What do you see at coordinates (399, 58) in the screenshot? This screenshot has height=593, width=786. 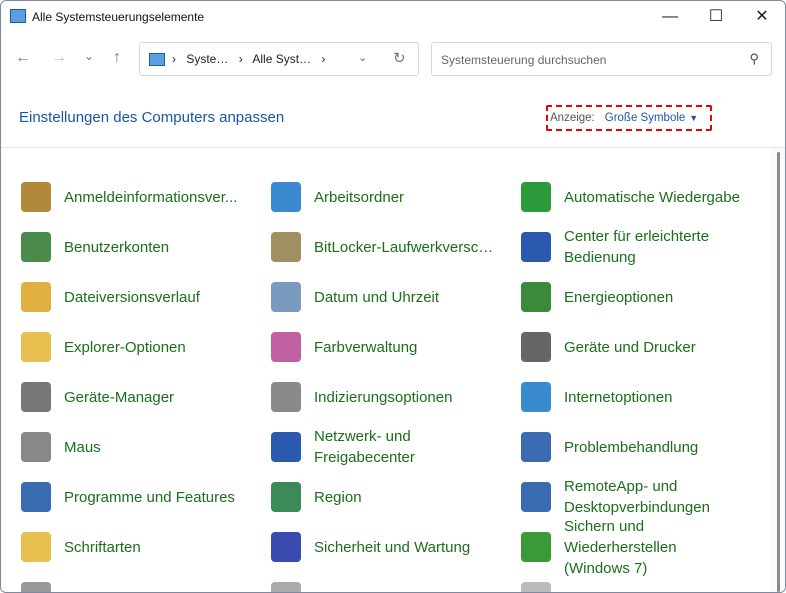 I see `refresh-icon: ↻` at bounding box center [399, 58].